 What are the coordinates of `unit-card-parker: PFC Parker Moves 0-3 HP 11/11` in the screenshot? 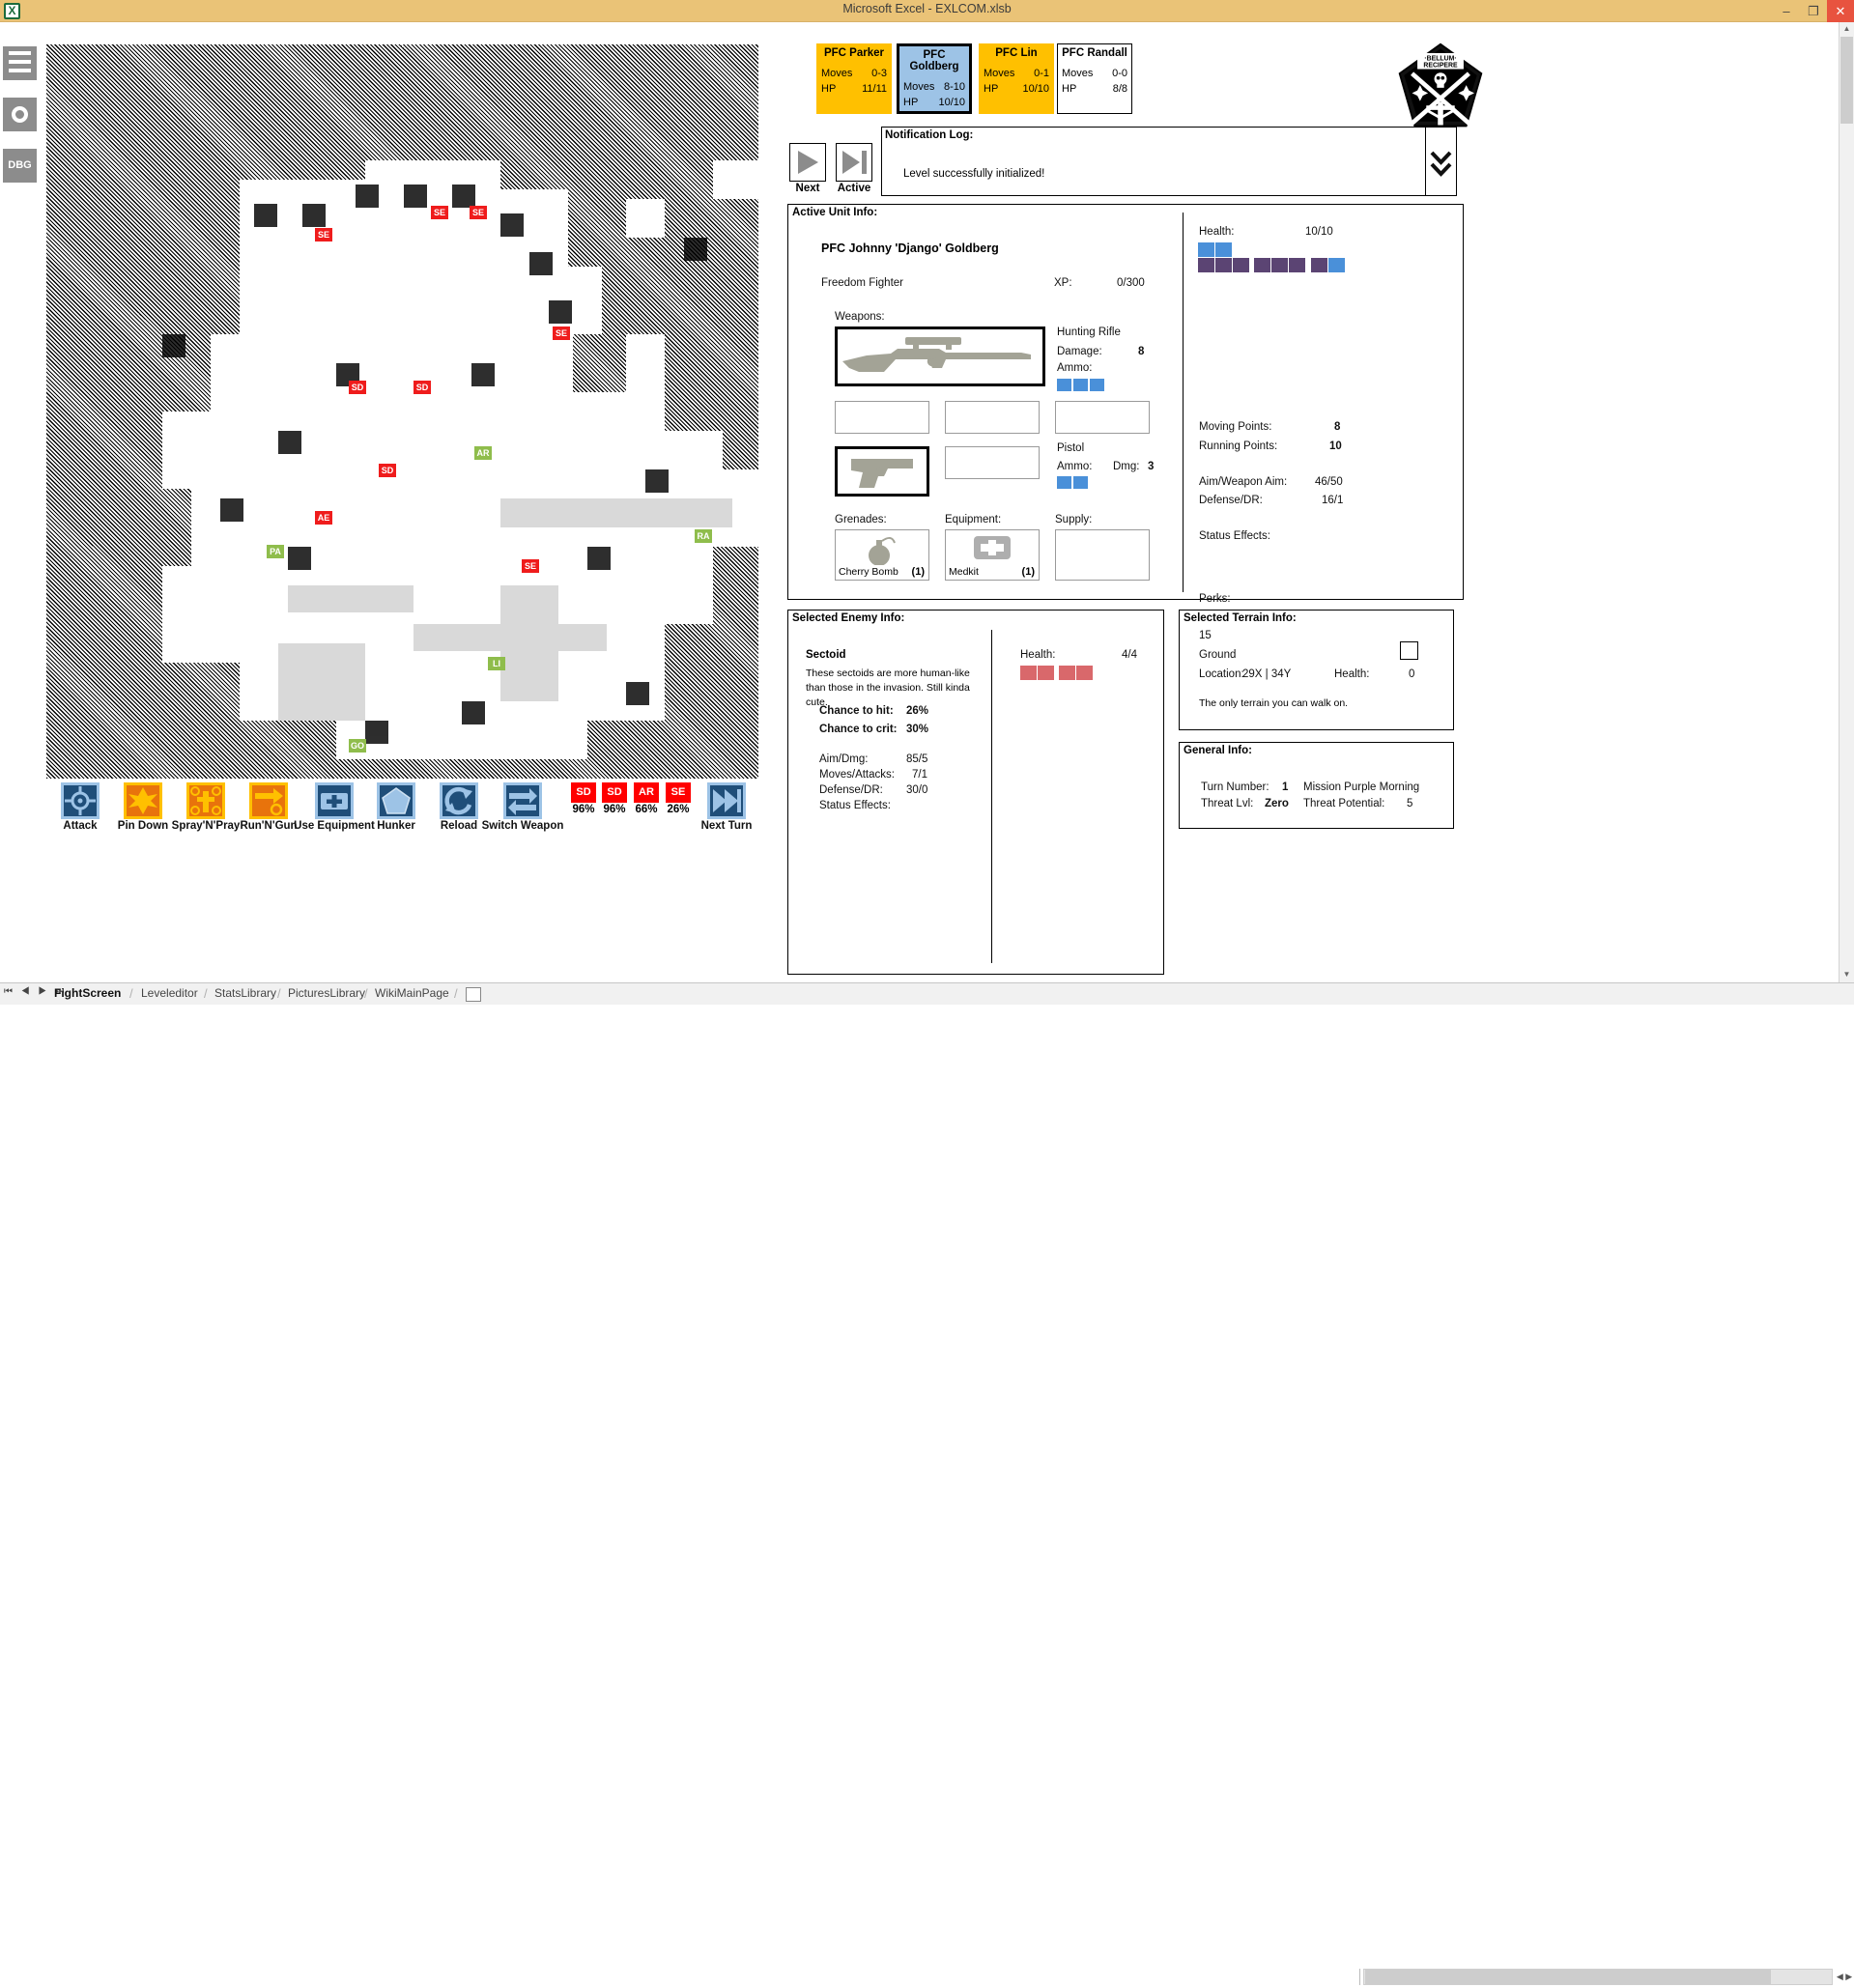 It's located at (854, 78).